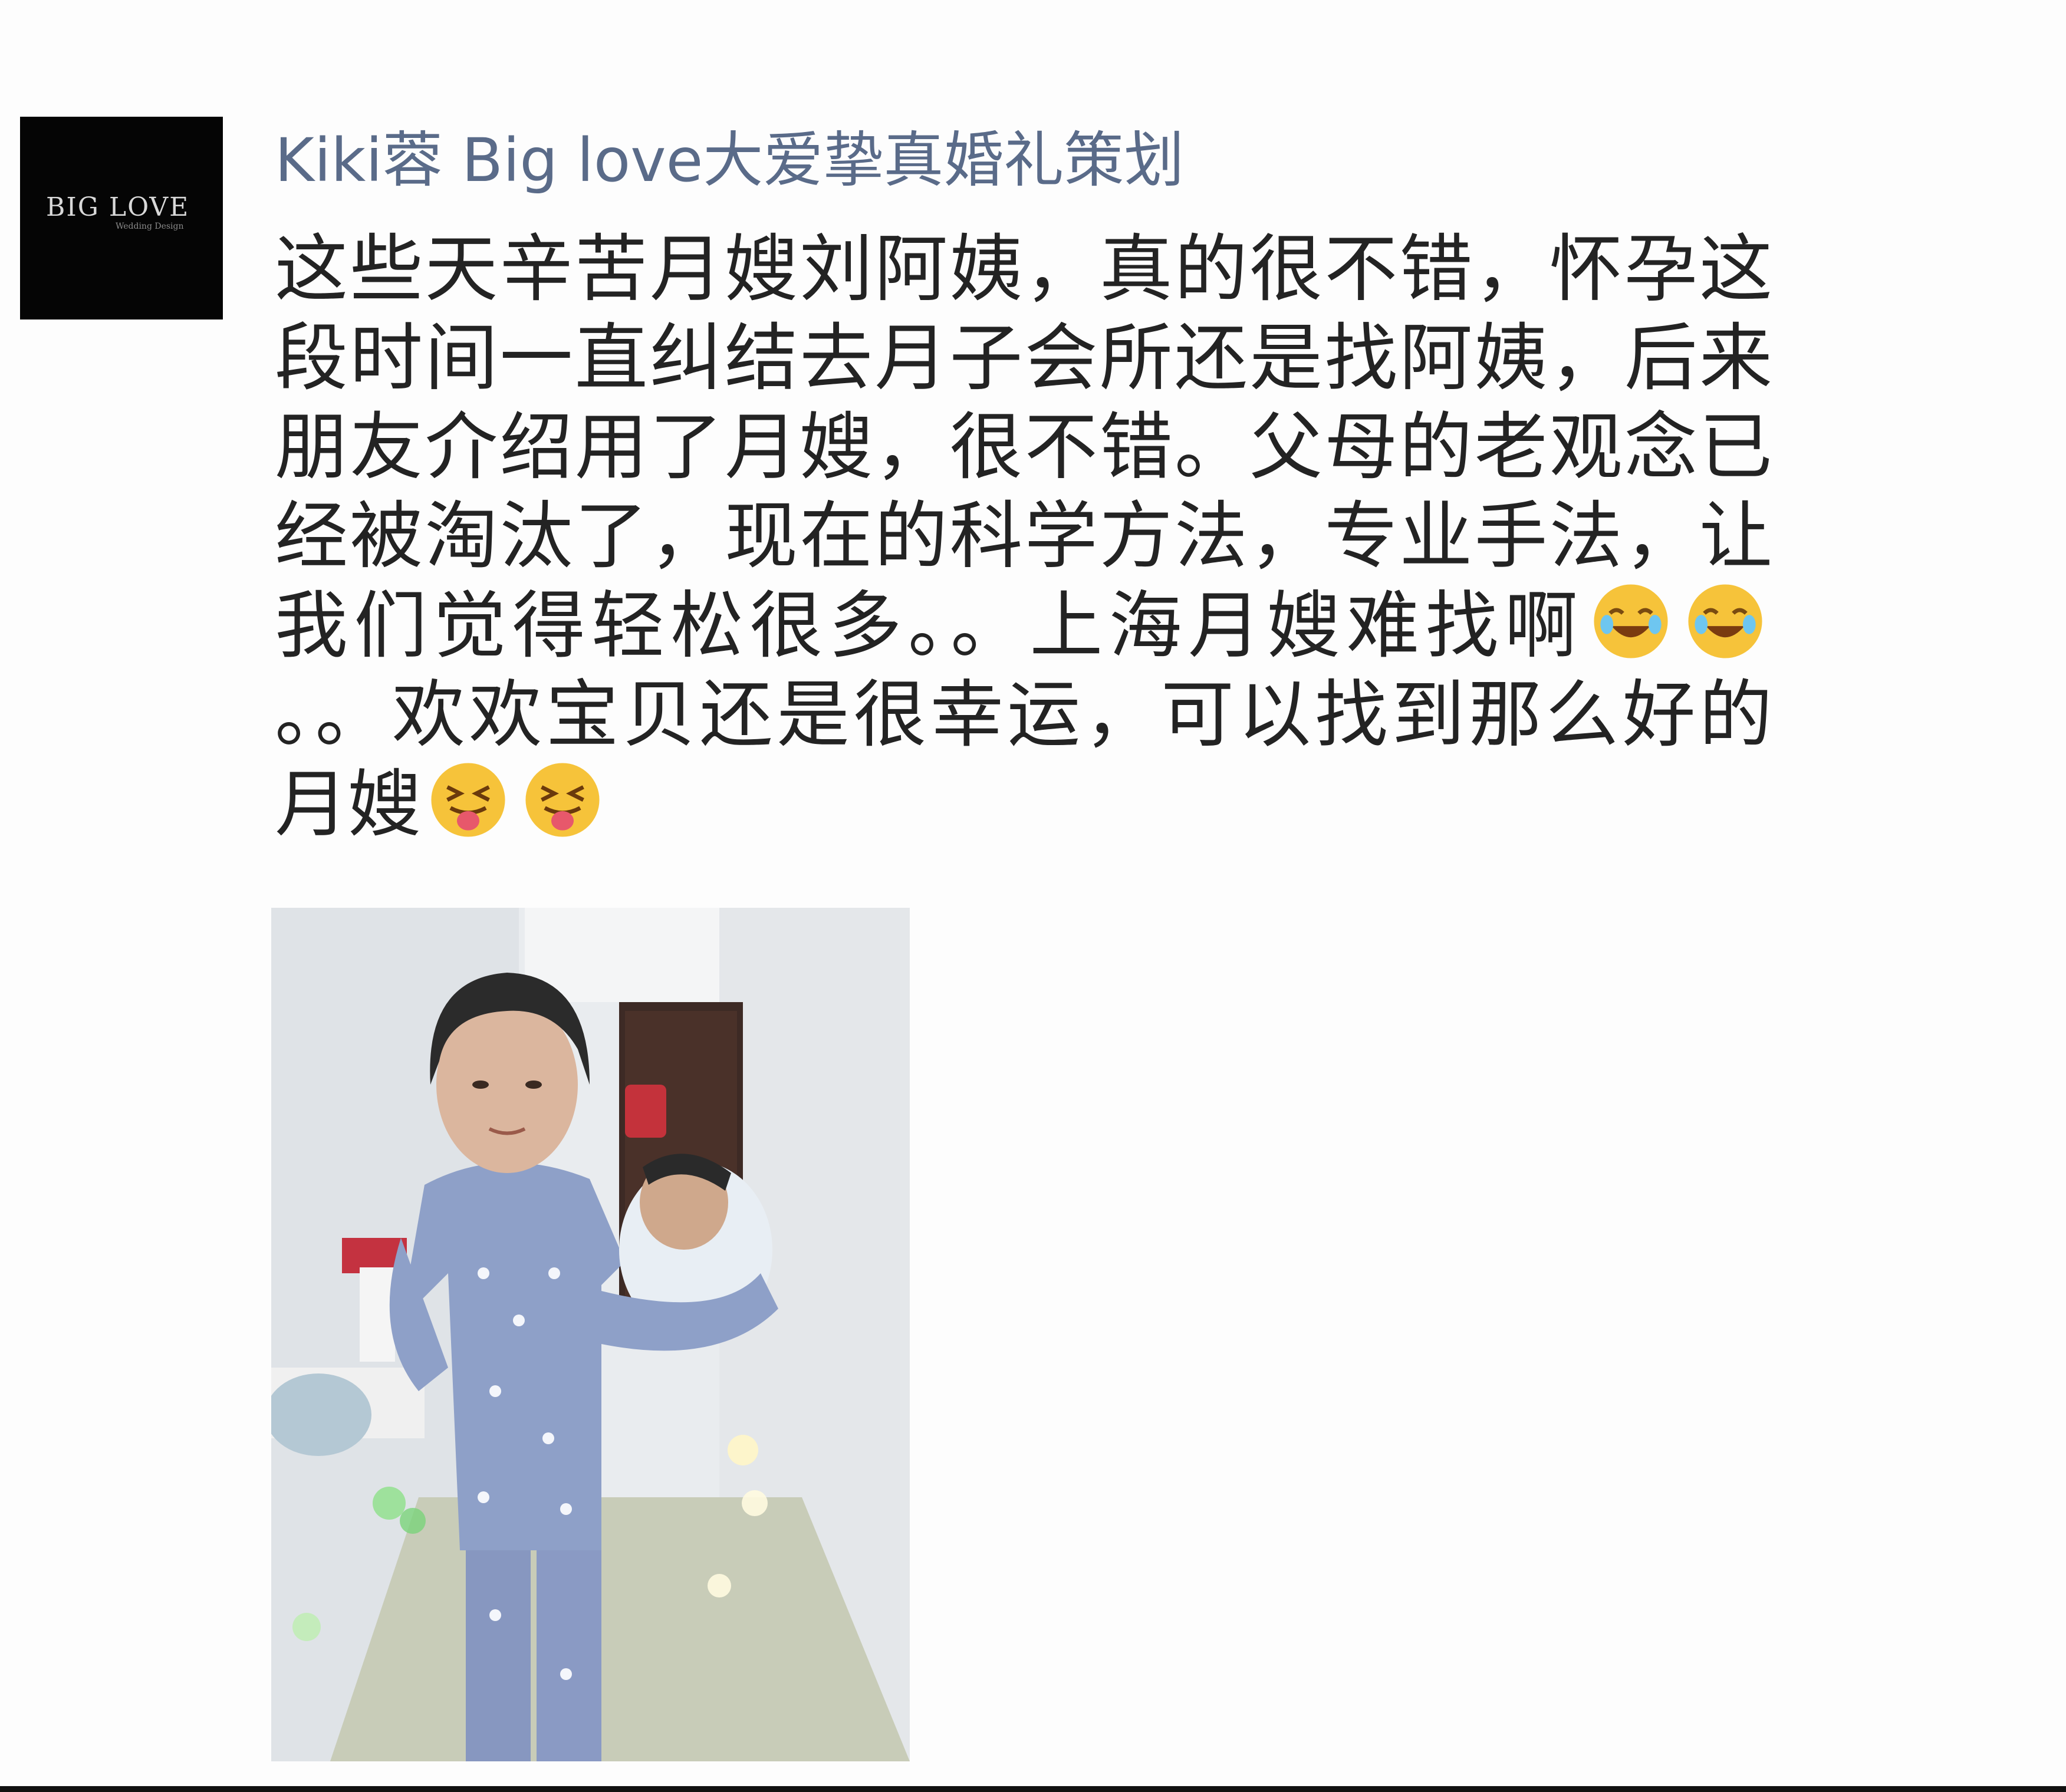  What do you see at coordinates (1033, 1789) in the screenshot?
I see `bottom-bar` at bounding box center [1033, 1789].